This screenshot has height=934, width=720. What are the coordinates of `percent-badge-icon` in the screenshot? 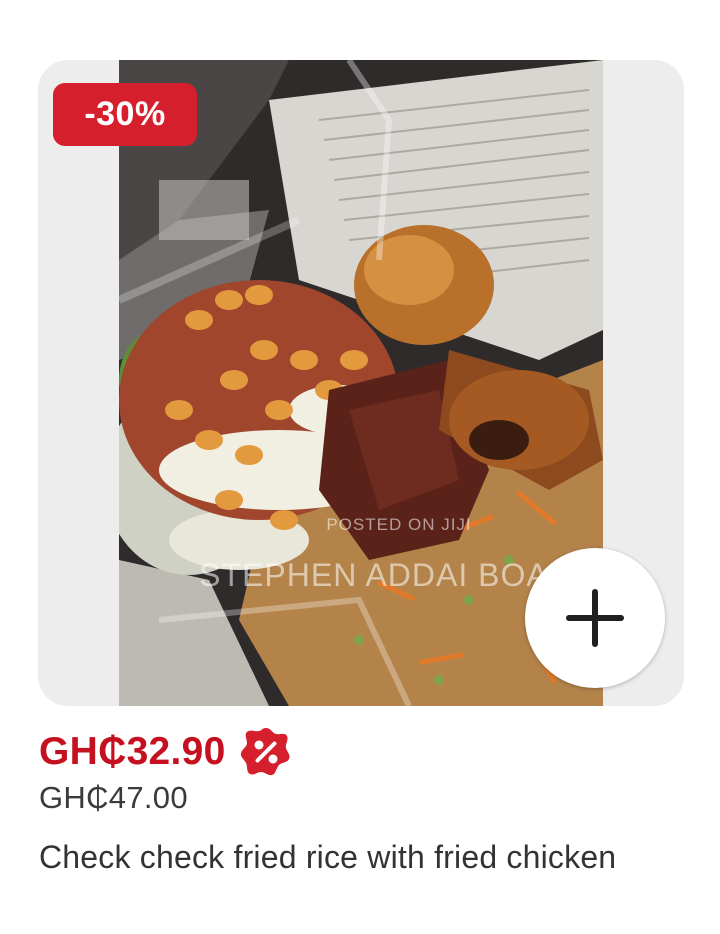 It's located at (265, 752).